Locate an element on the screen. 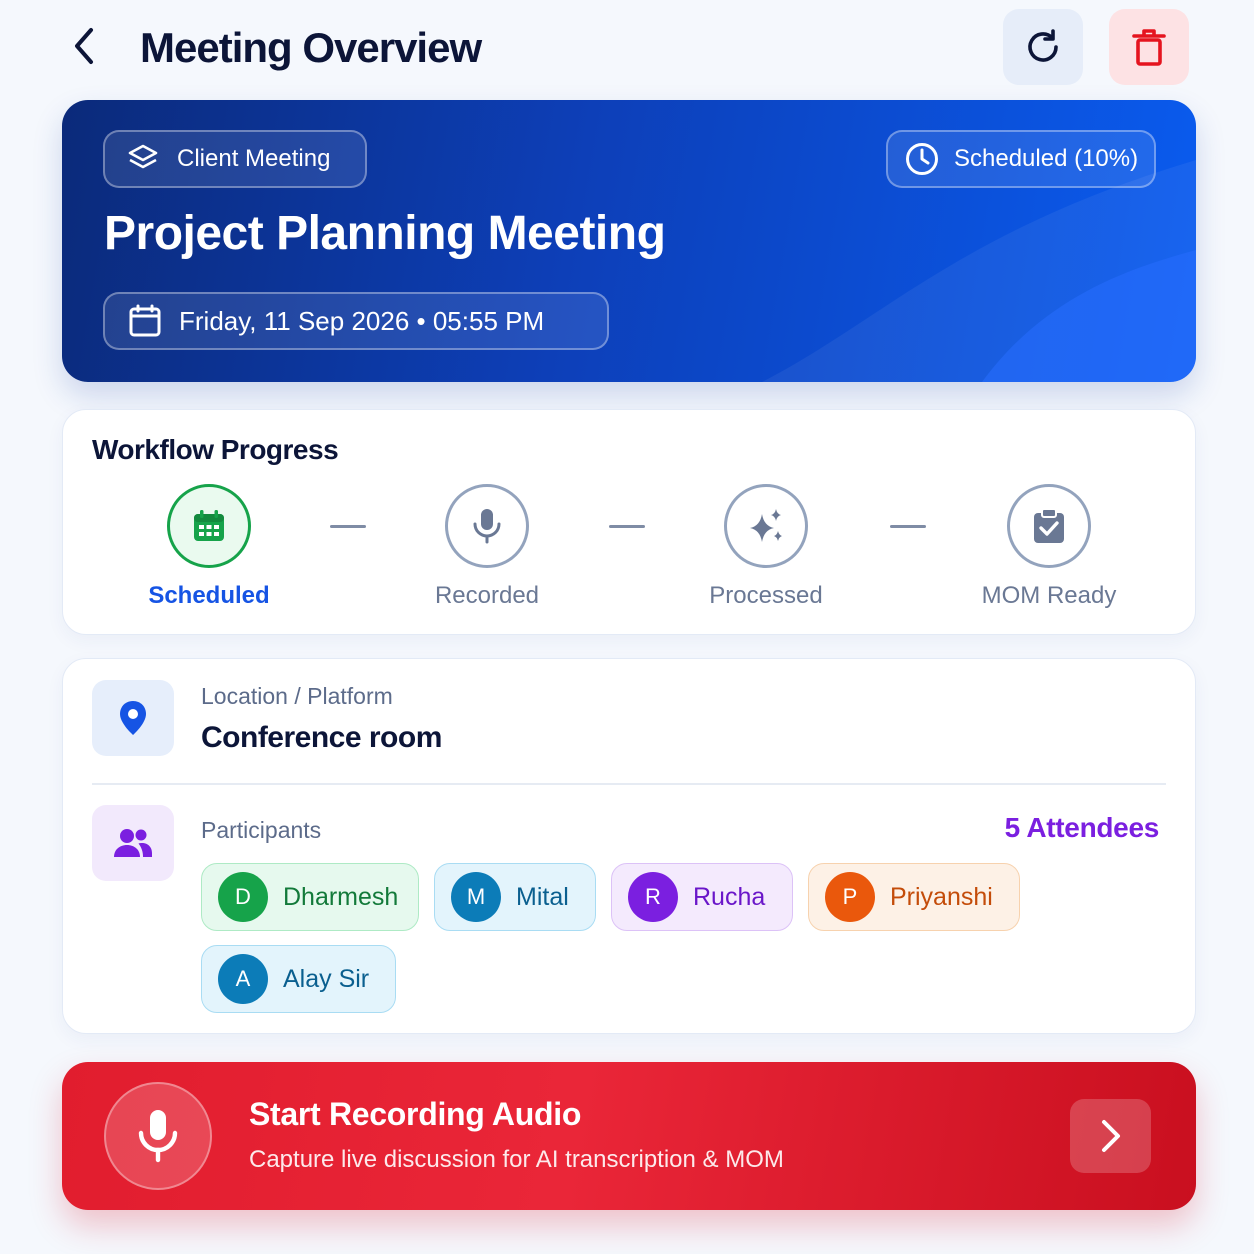 This screenshot has width=1254, height=1254. clipboard-check-icon is located at coordinates (1049, 525).